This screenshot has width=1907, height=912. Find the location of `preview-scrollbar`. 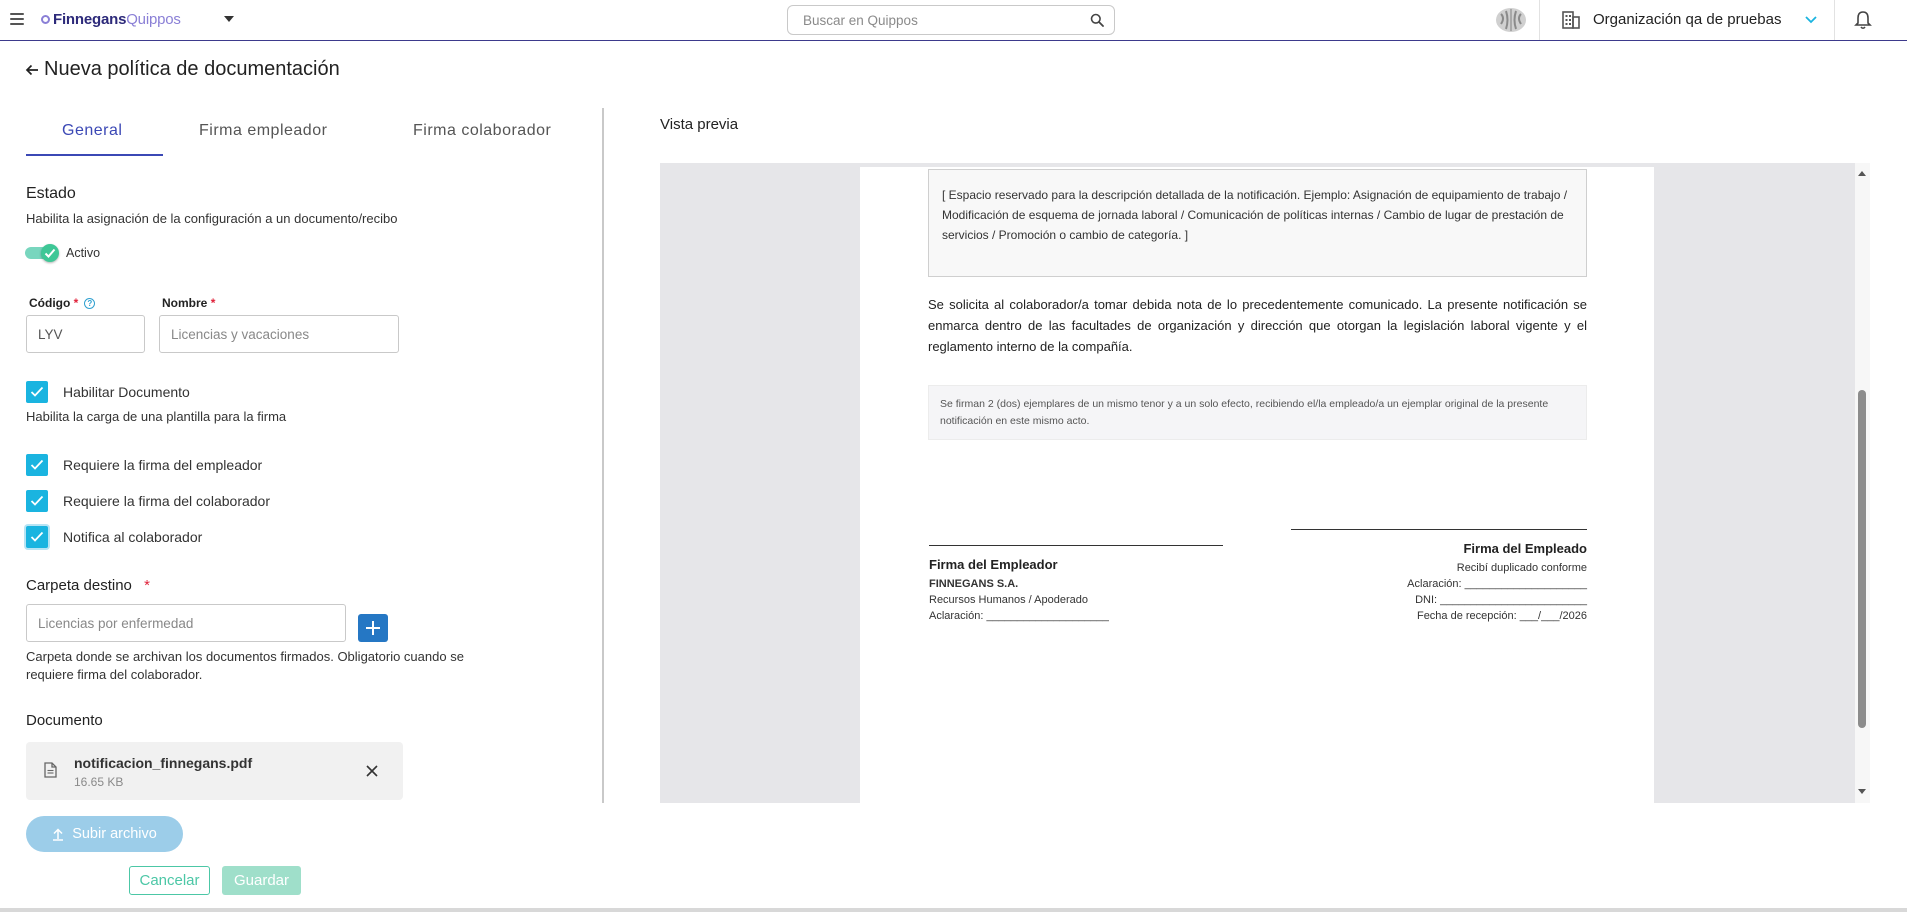

preview-scrollbar is located at coordinates (1862, 483).